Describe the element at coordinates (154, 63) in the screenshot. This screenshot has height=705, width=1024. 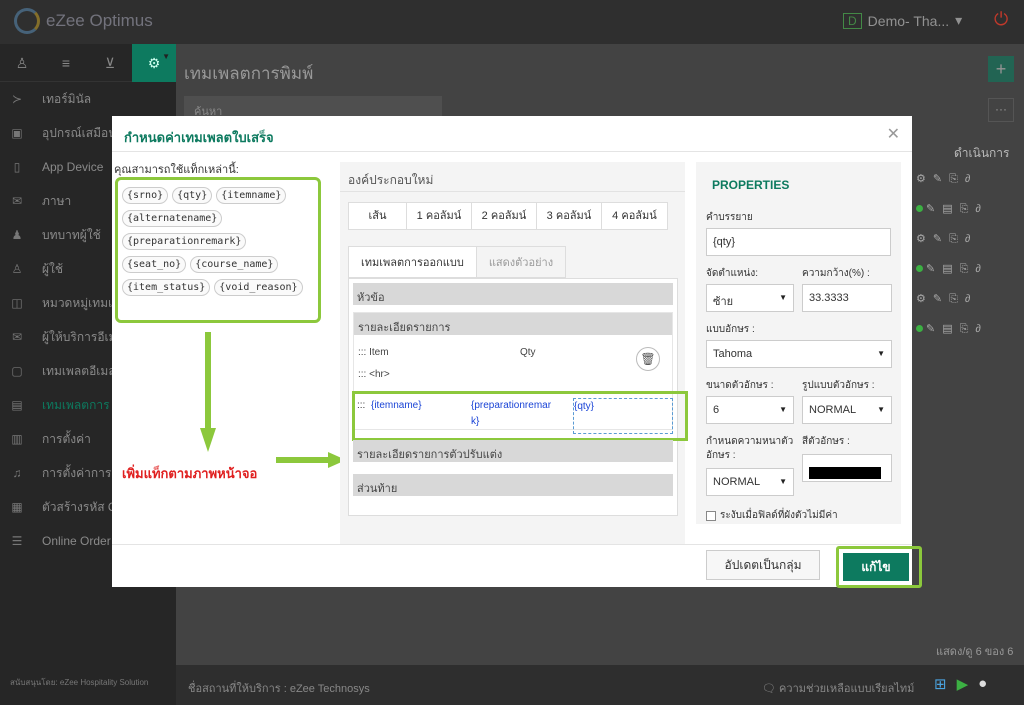
I see `gear-icon: ⚙` at that location.